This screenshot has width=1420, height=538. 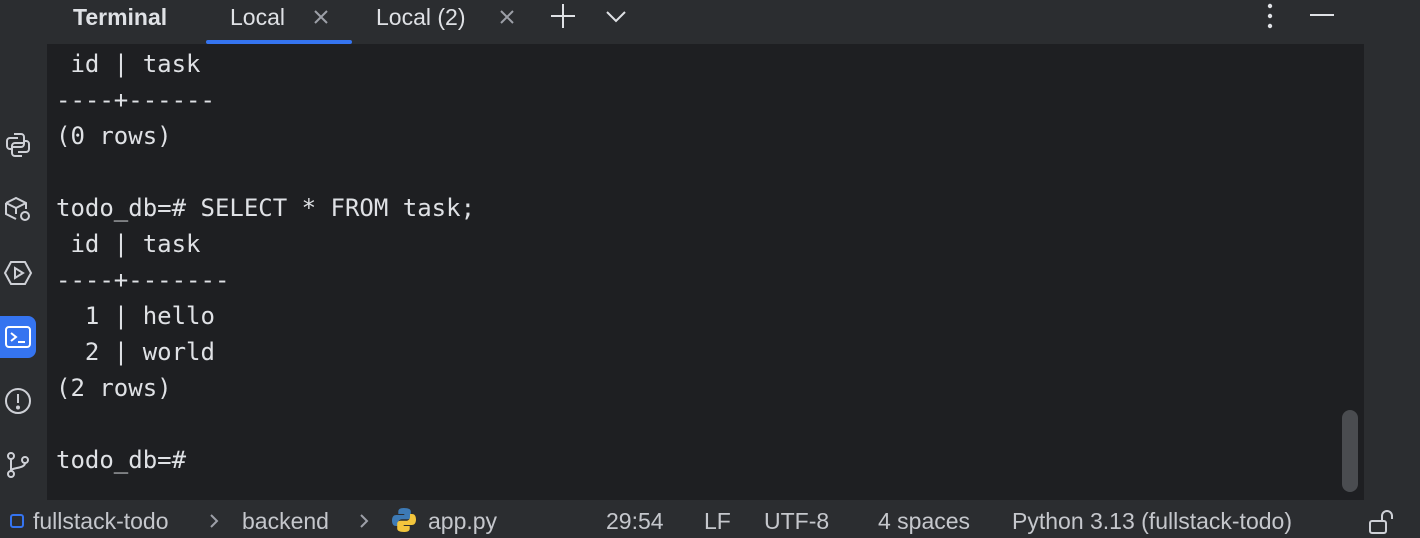 What do you see at coordinates (924, 521) in the screenshot?
I see `indent-setting: 4 spaces` at bounding box center [924, 521].